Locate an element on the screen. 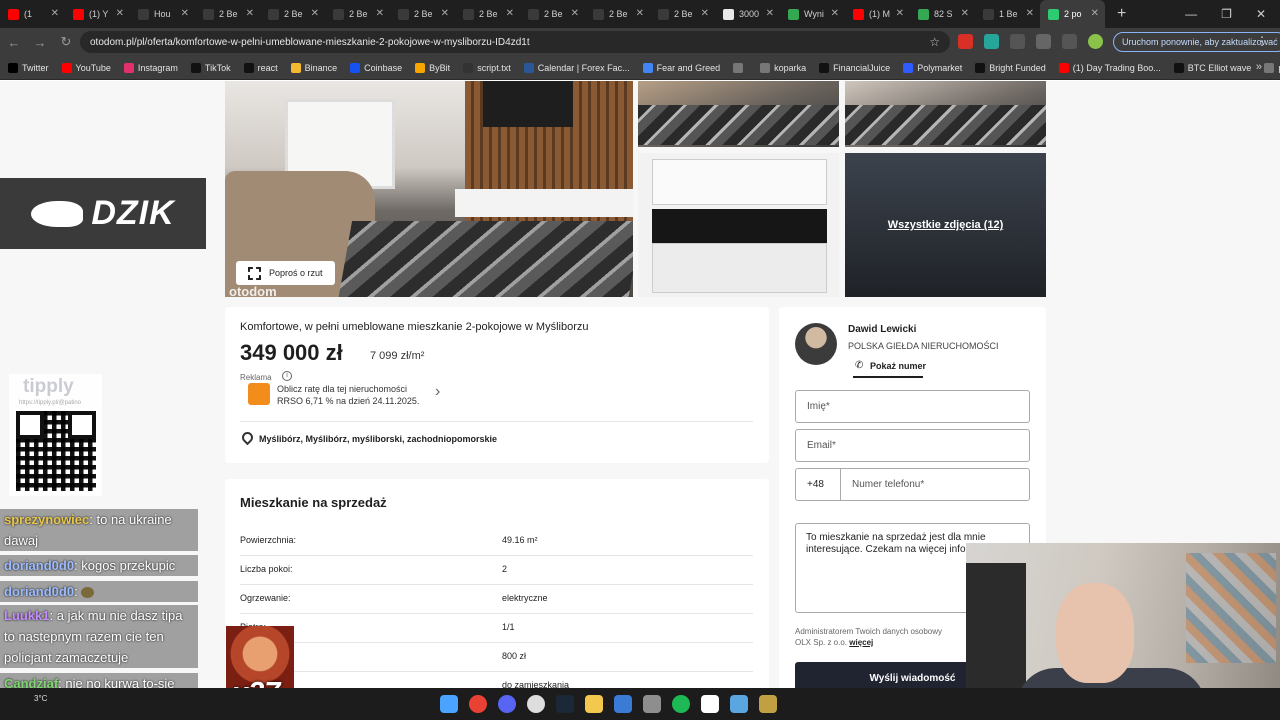 The image size is (1280, 720). ad-text-main: Oblicz ratę dla tej nieruchomości is located at coordinates (342, 389).